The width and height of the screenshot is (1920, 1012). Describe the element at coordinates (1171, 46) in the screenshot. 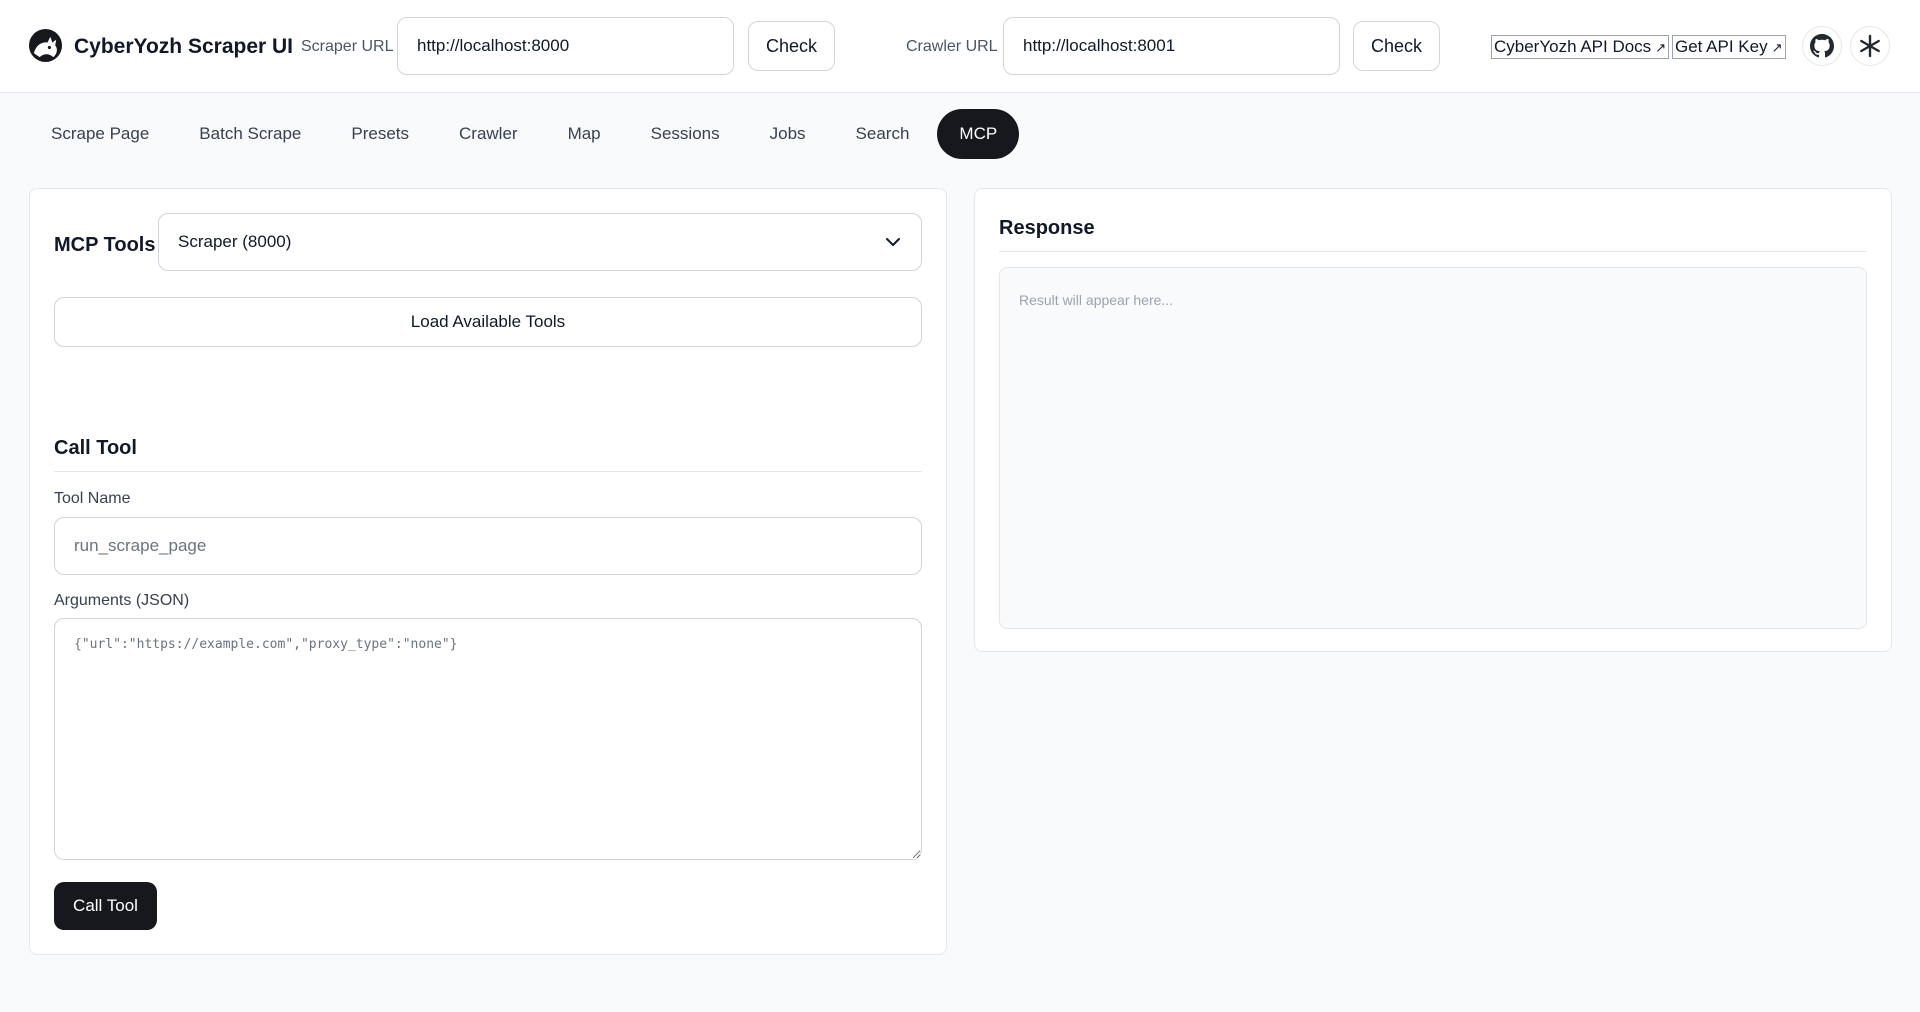

I see `crawler-url-input` at that location.